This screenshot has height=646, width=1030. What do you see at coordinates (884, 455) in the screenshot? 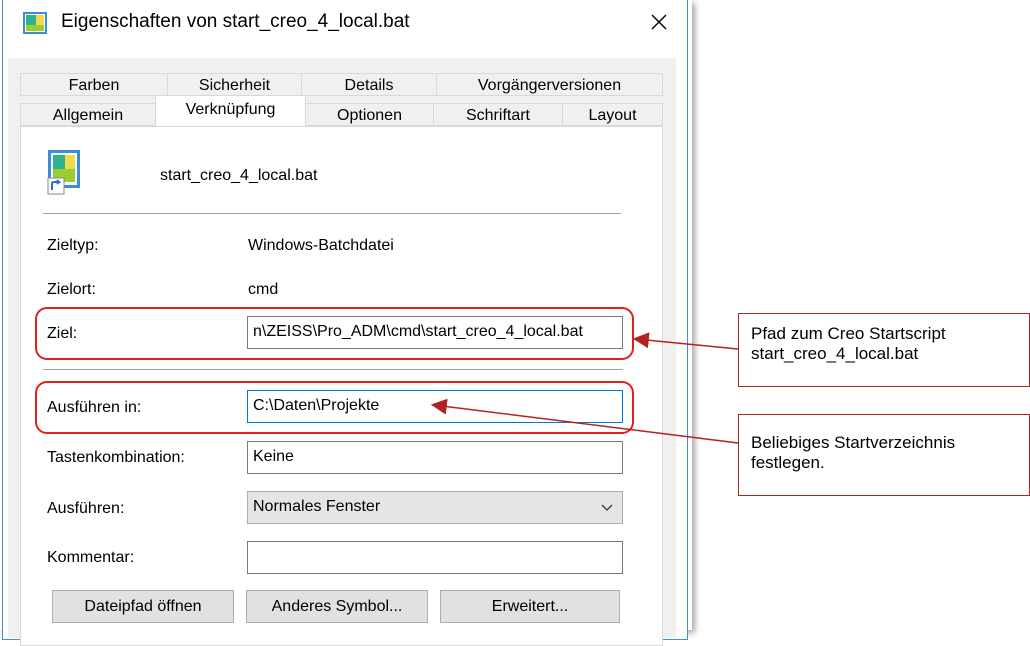
I see `annotation-ausfuehren-in: Beliebiges Startverzeichnis festlegen.` at bounding box center [884, 455].